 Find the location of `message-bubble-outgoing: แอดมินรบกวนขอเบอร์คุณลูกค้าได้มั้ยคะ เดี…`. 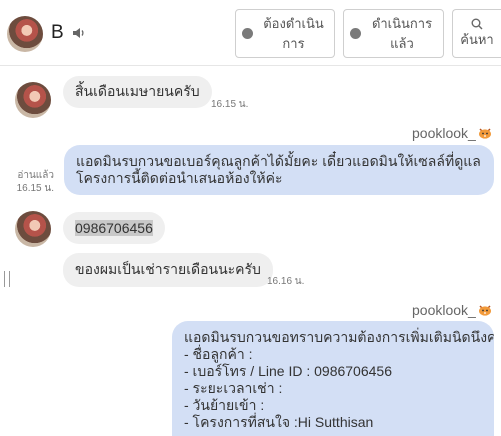

message-bubble-outgoing: แอดมินรบกวนขอเบอร์คุณลูกค้าได้มั้ยคะ เดี… is located at coordinates (279, 170).